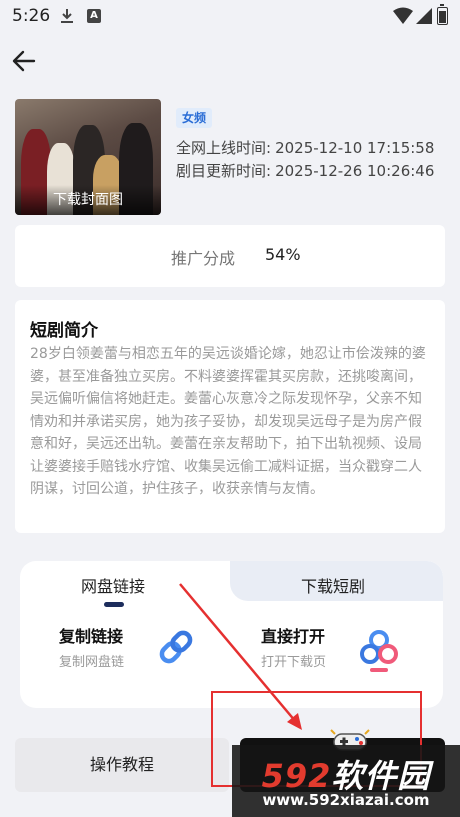  What do you see at coordinates (346, 800) in the screenshot?
I see `watermark-url: www.592xiazai.com` at bounding box center [346, 800].